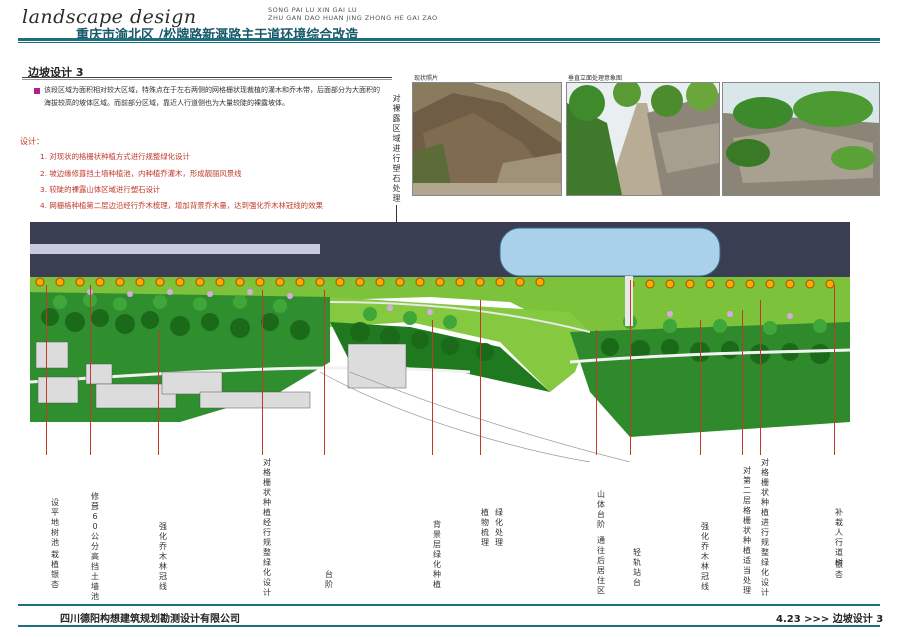 This screenshot has height=637, width=900. I want to click on header-divider, so click(449, 39).